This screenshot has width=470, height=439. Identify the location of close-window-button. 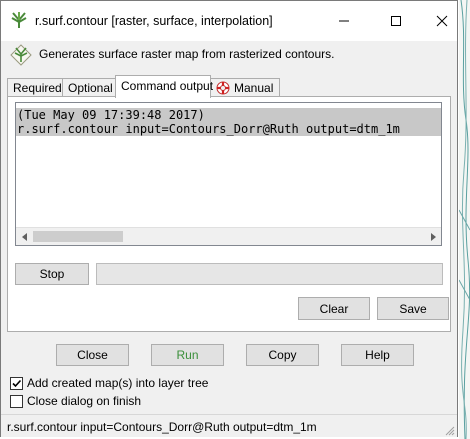
(442, 21).